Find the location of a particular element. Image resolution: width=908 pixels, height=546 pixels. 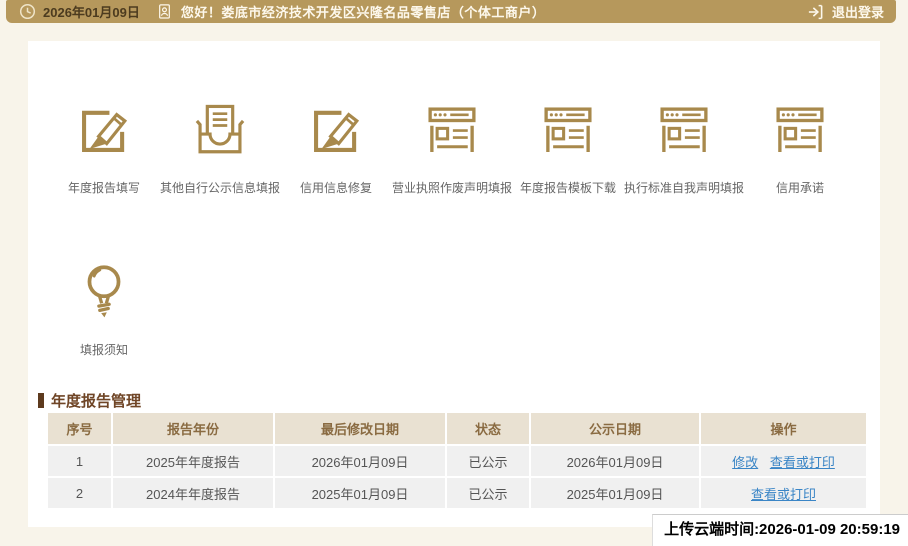

column-header-actions: 操作 is located at coordinates (783, 429).